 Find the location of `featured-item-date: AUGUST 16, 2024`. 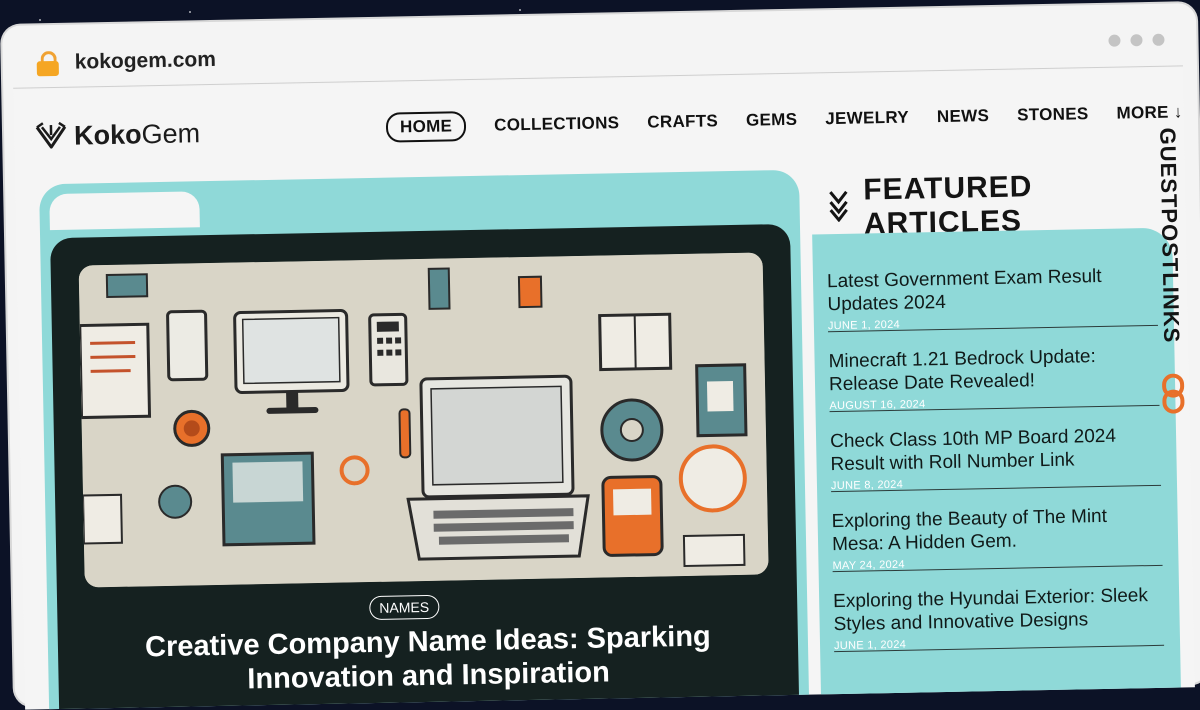

featured-item-date: AUGUST 16, 2024 is located at coordinates (877, 405).